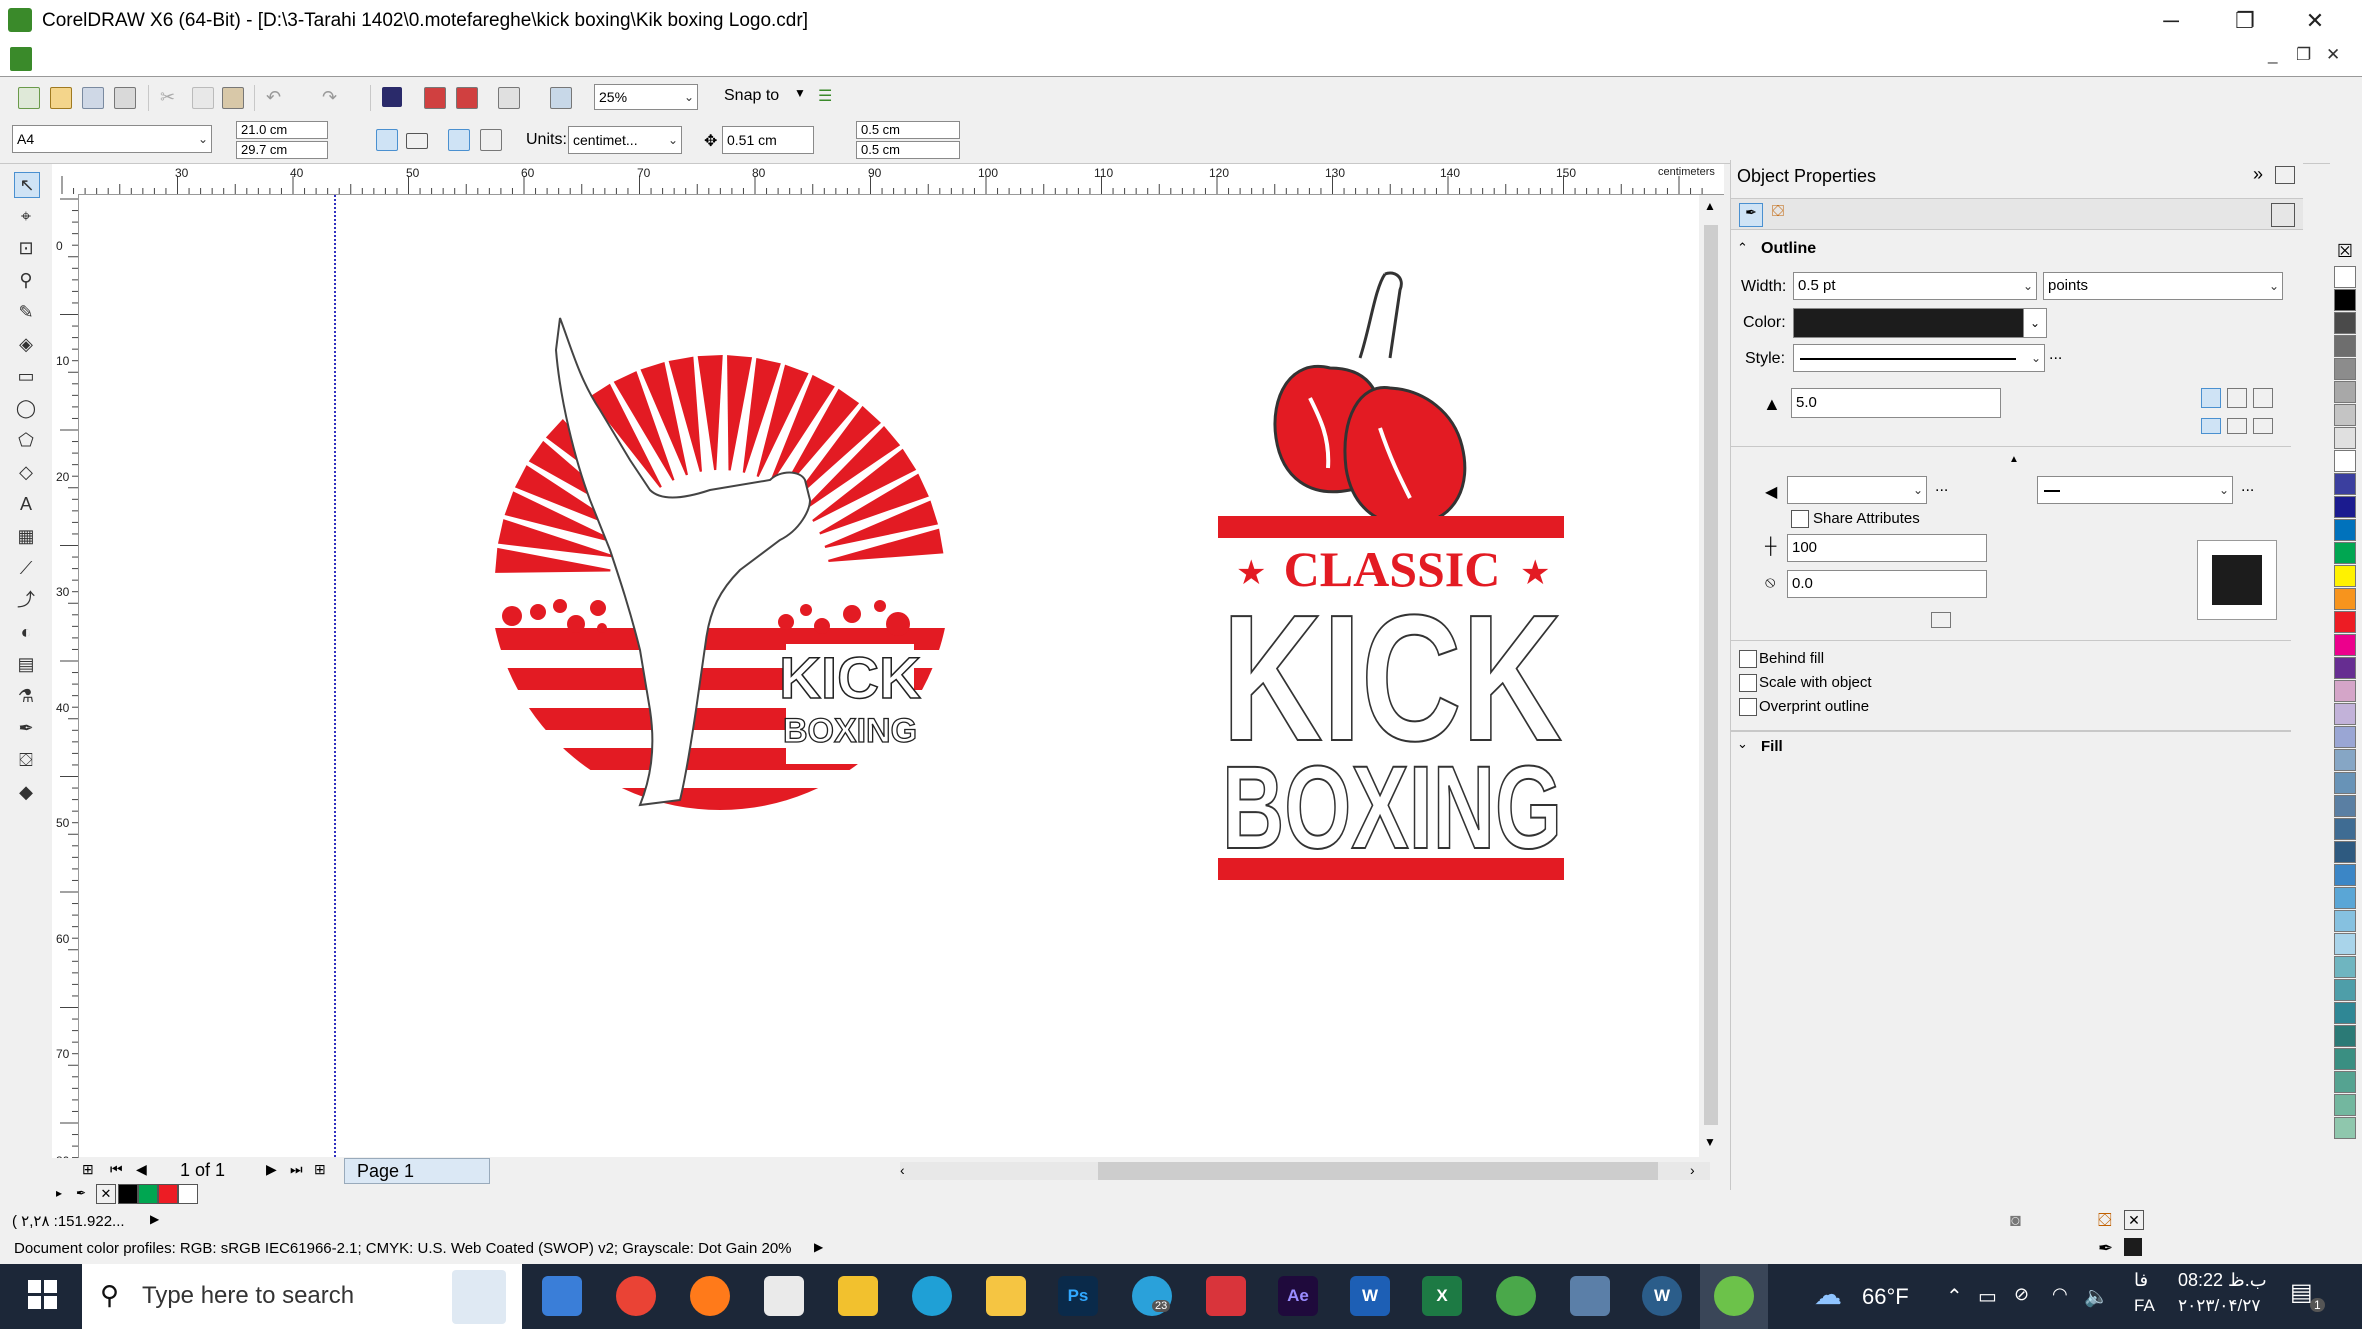 Image resolution: width=2362 pixels, height=1329 pixels. Describe the element at coordinates (467, 98) in the screenshot. I see `export-icon` at that location.